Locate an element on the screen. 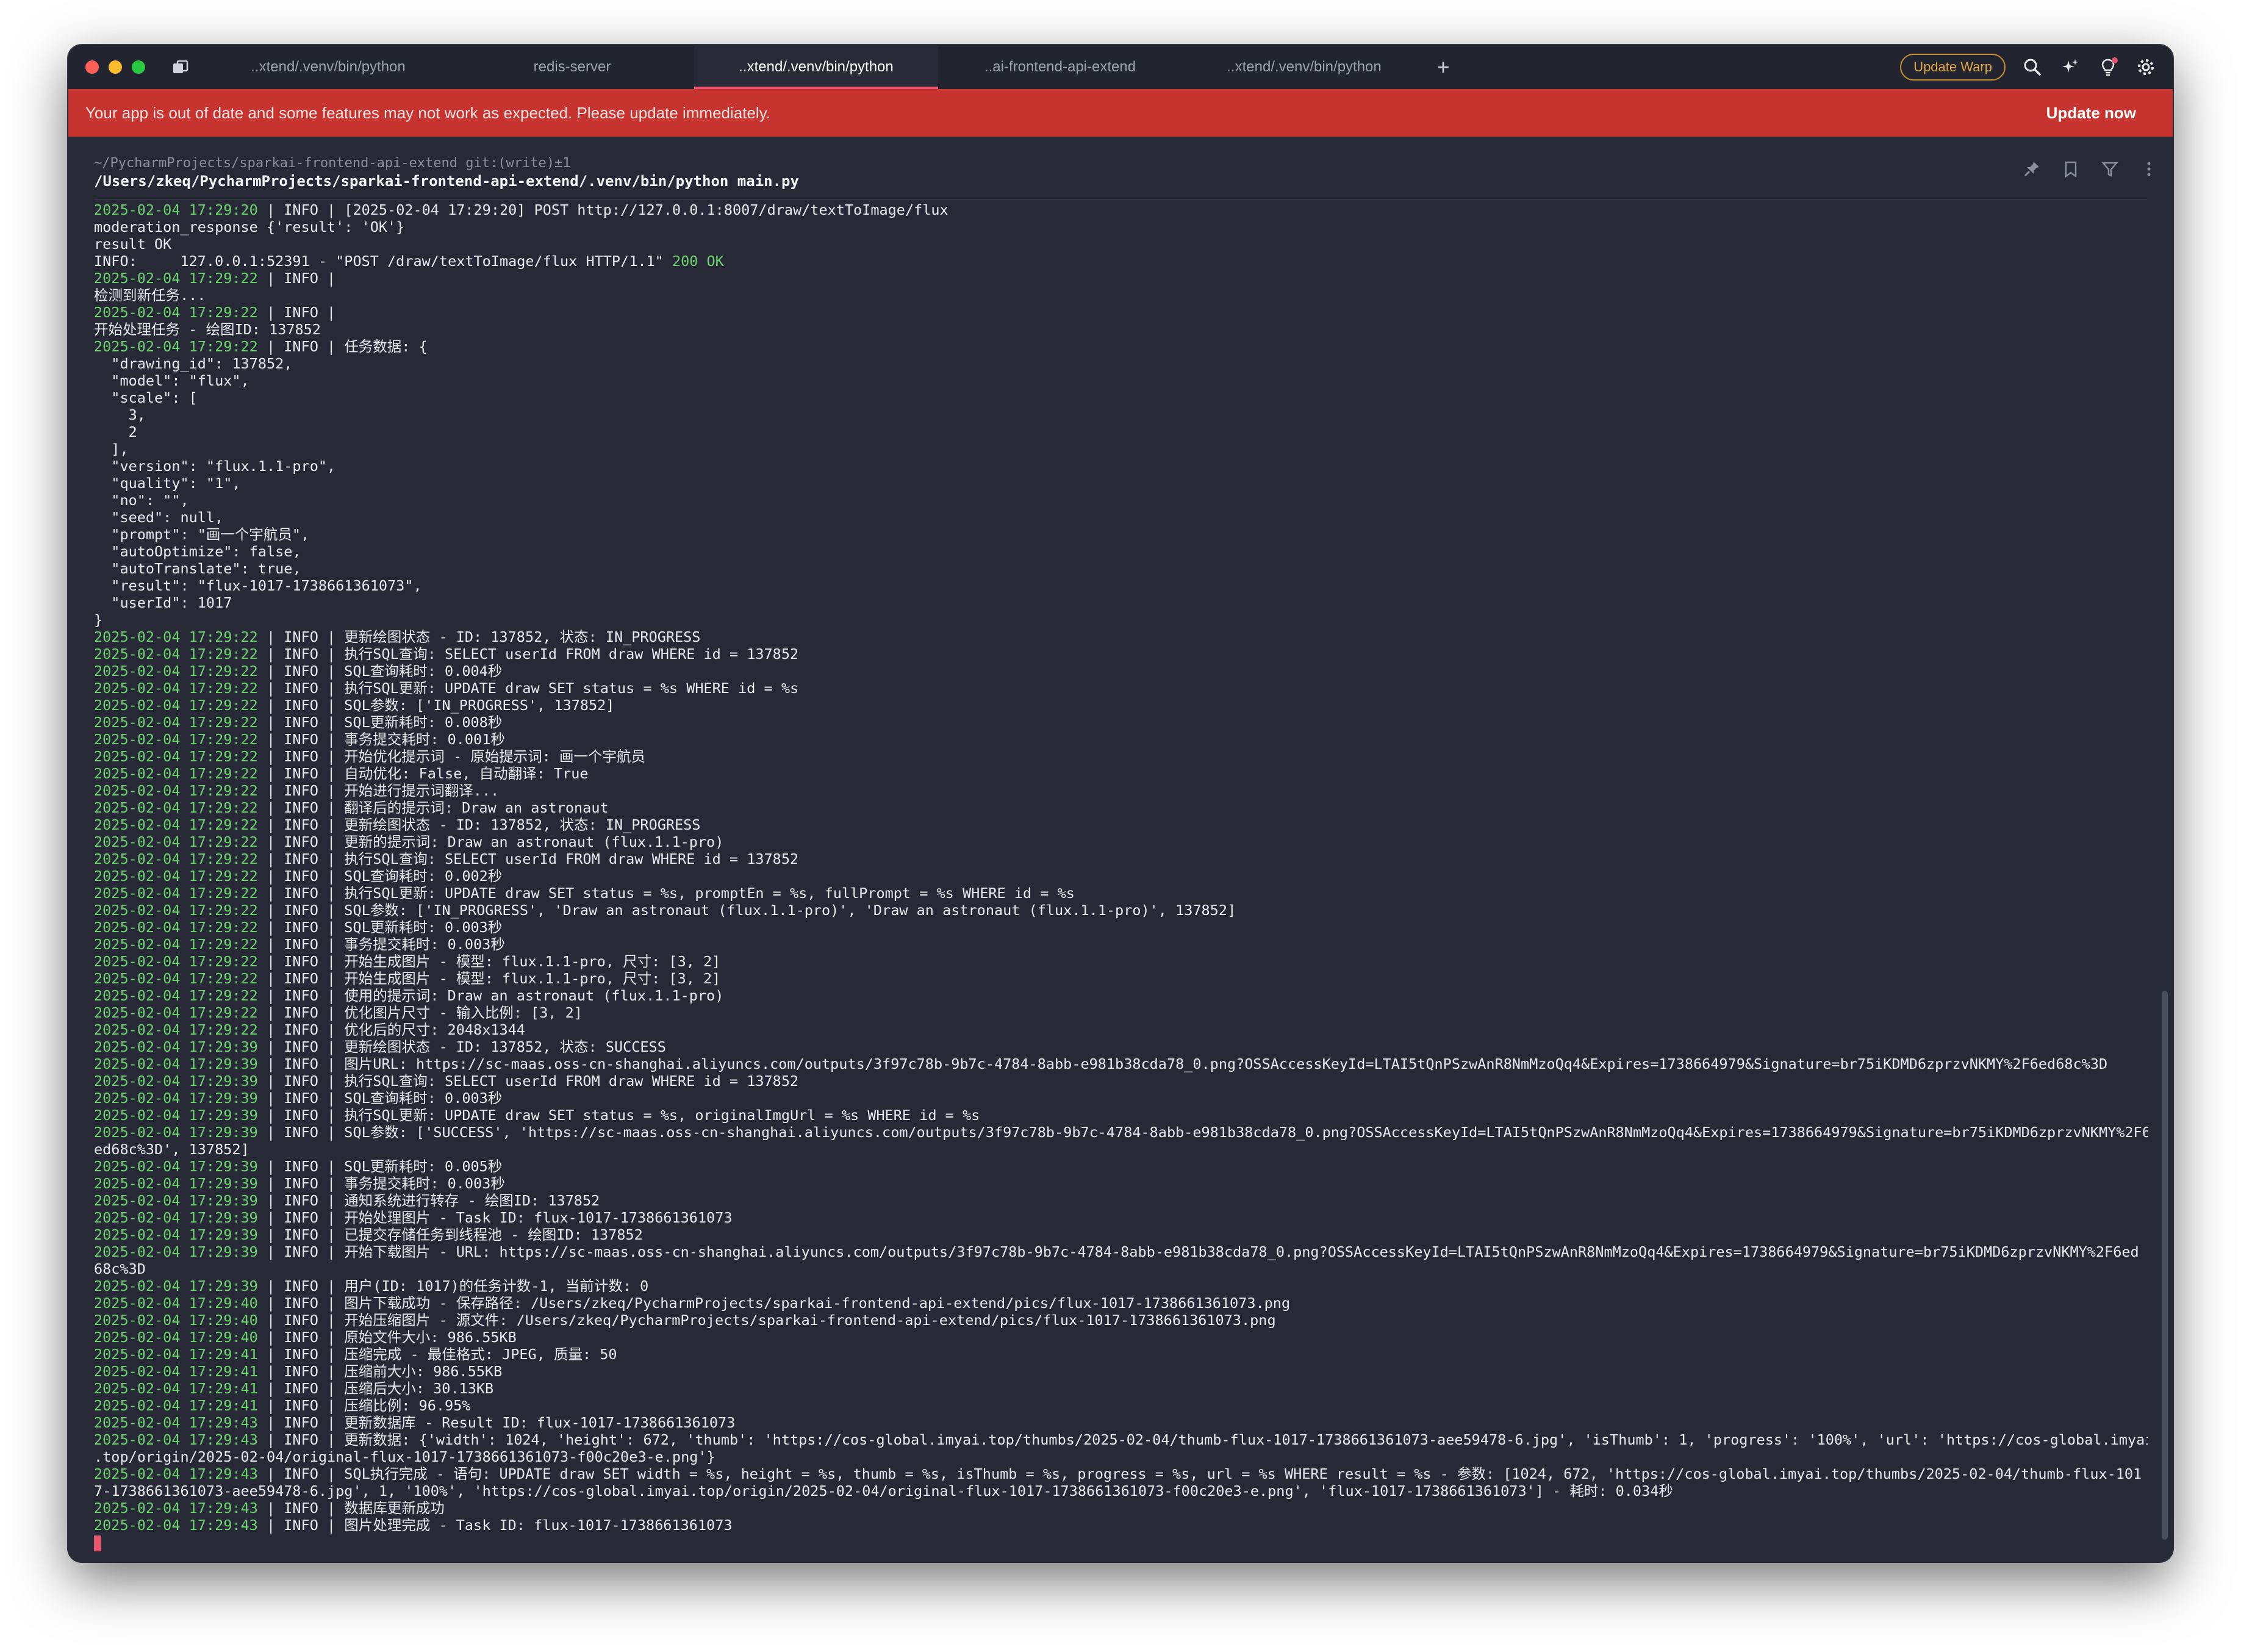 The image size is (2241, 1652). log-text: | INFO | SQL更新耗时: 0.008秒 is located at coordinates (380, 723).